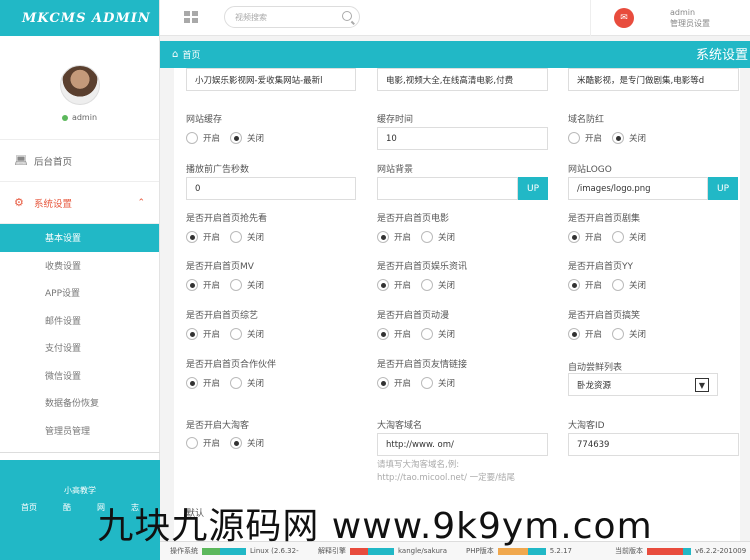  I want to click on radio-label: 关闭, so click(638, 286).